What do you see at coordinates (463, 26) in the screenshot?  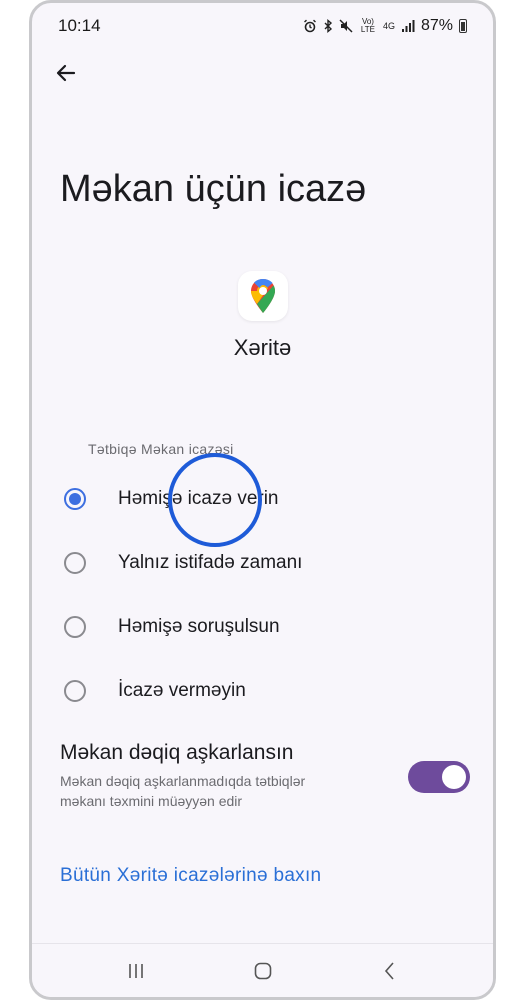 I see `battery-icon` at bounding box center [463, 26].